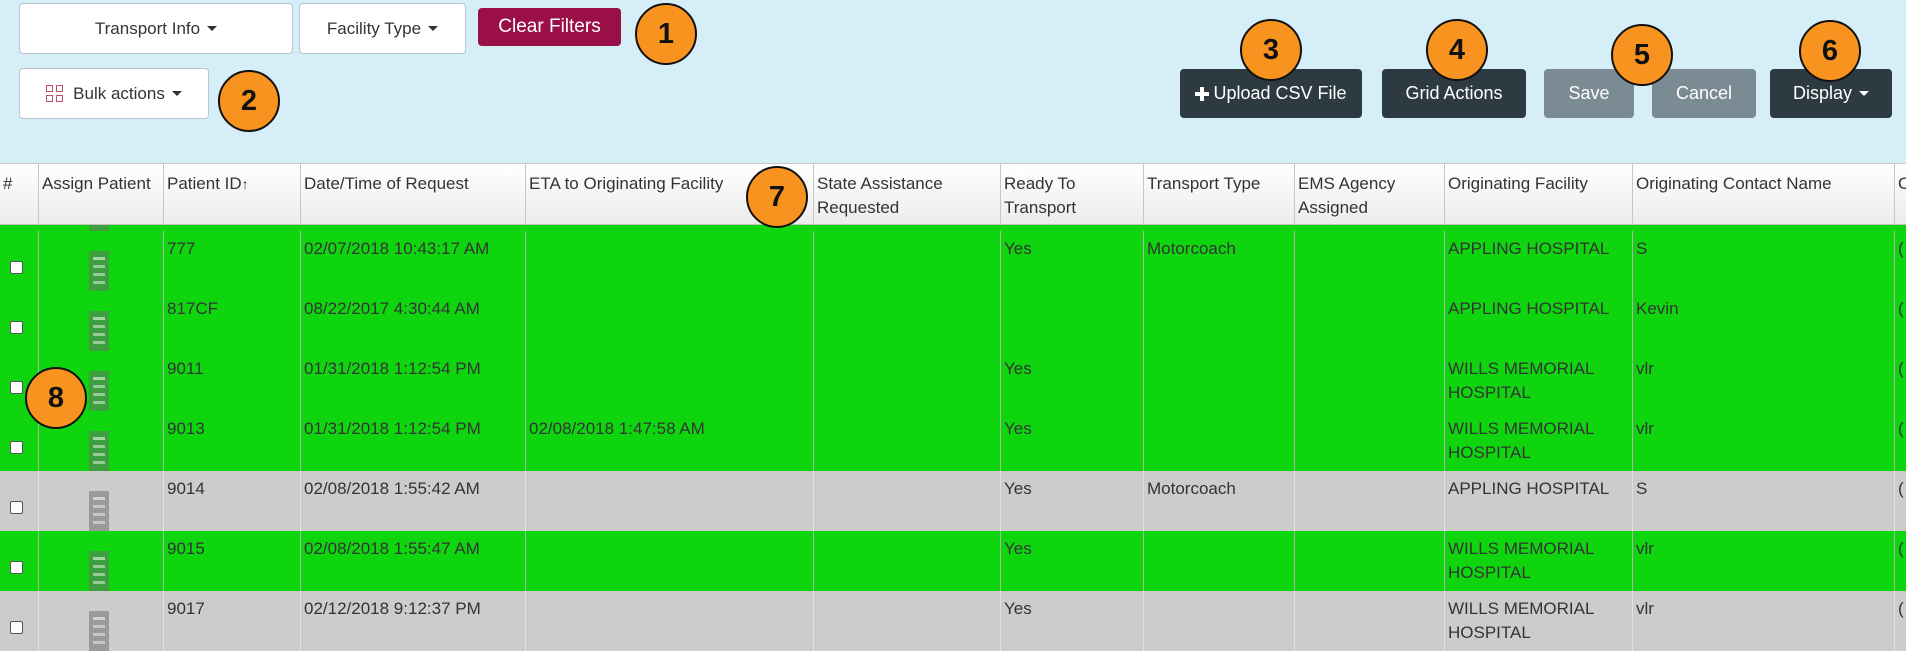  I want to click on cell-datetime: 08/22/2017 4:30:44 AM, so click(413, 321).